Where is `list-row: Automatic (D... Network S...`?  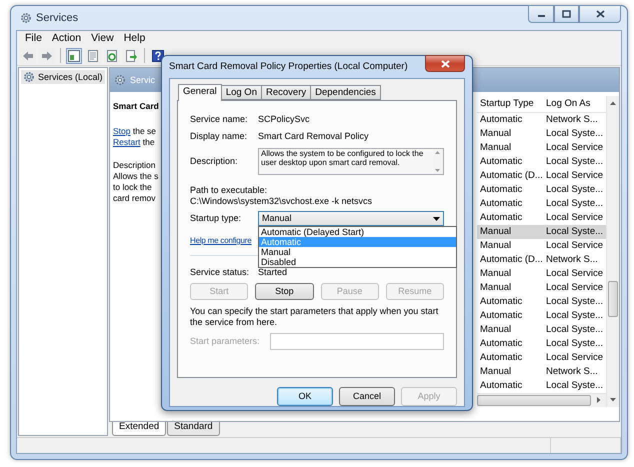
list-row: Automatic (D... Network S... is located at coordinates (541, 260).